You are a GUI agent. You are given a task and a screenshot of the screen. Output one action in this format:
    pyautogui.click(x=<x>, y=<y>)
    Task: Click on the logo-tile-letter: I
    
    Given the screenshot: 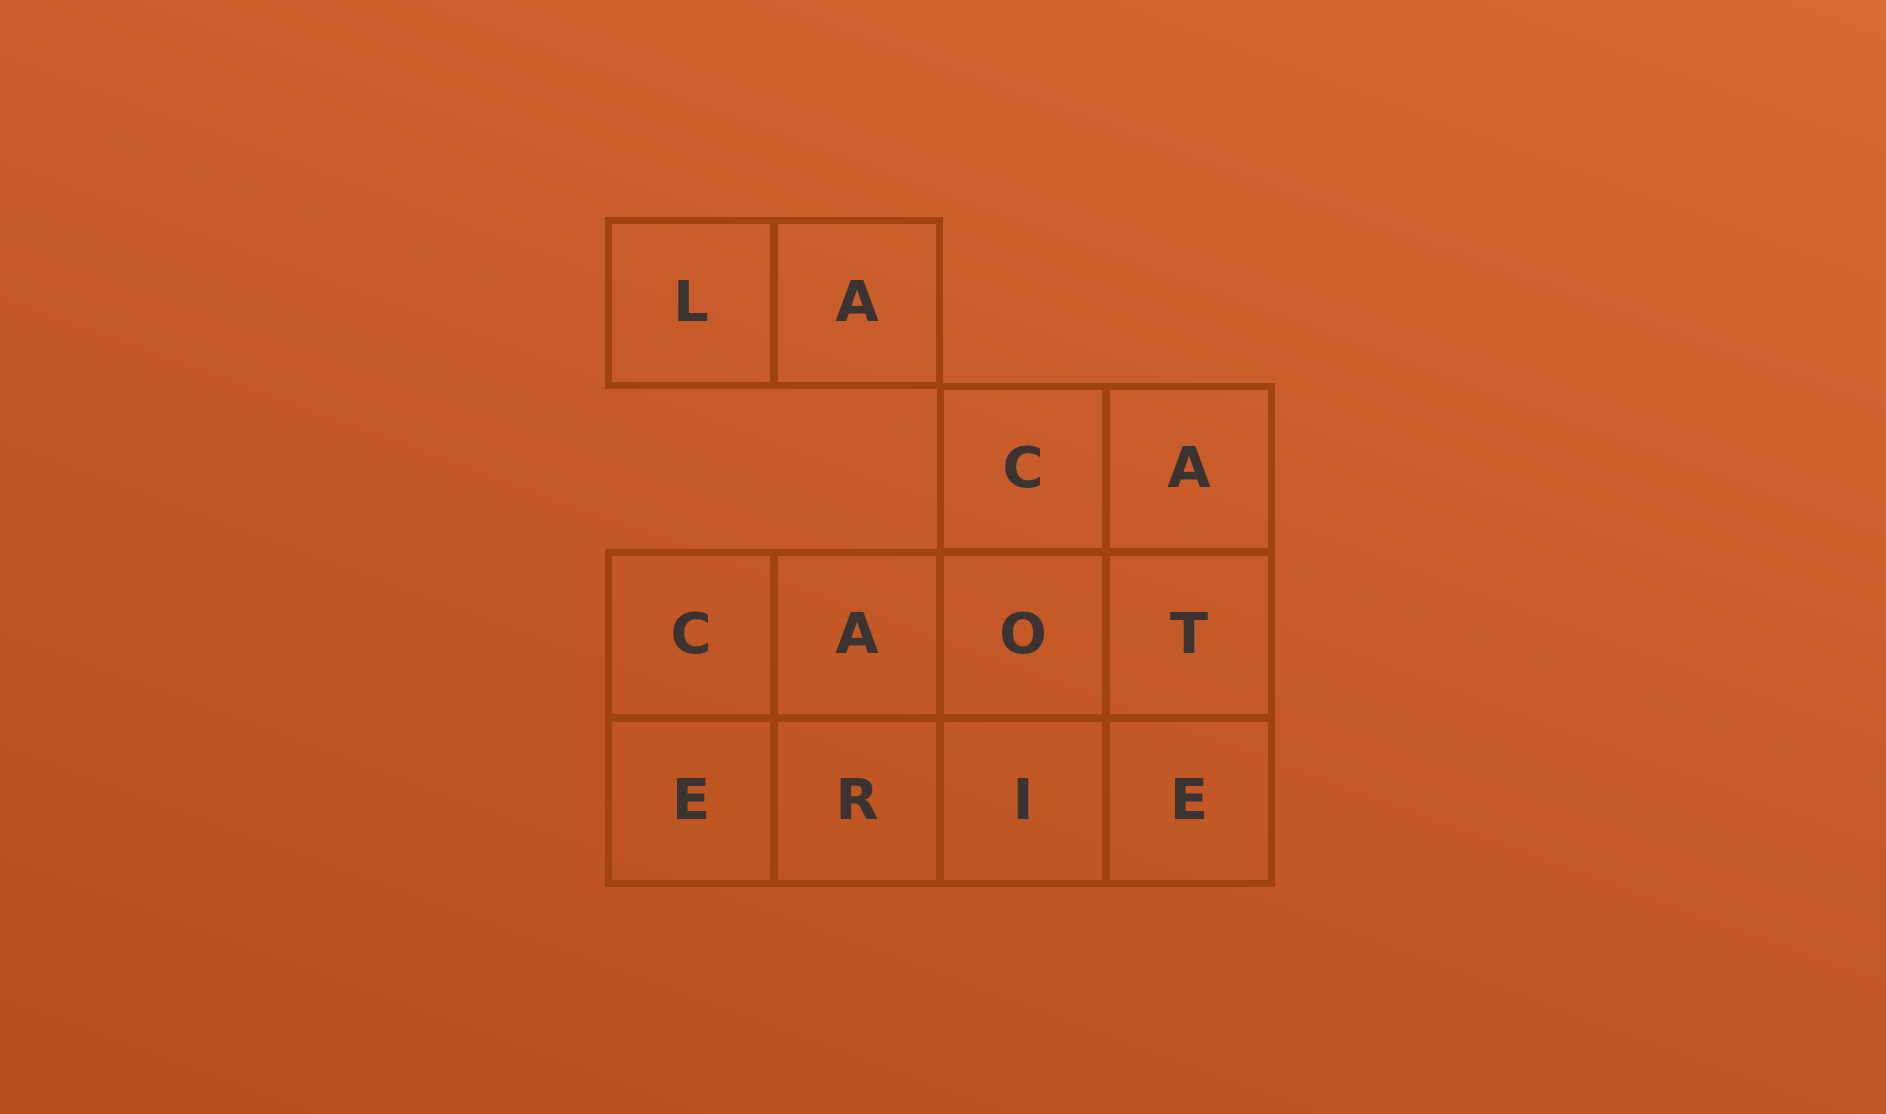 What is the action you would take?
    pyautogui.click(x=1023, y=801)
    